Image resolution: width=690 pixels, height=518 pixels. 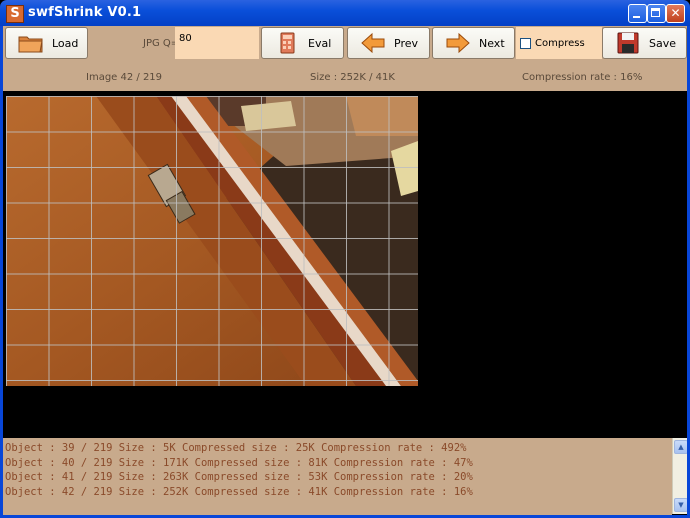 I want to click on next-button: Next, so click(x=473, y=43).